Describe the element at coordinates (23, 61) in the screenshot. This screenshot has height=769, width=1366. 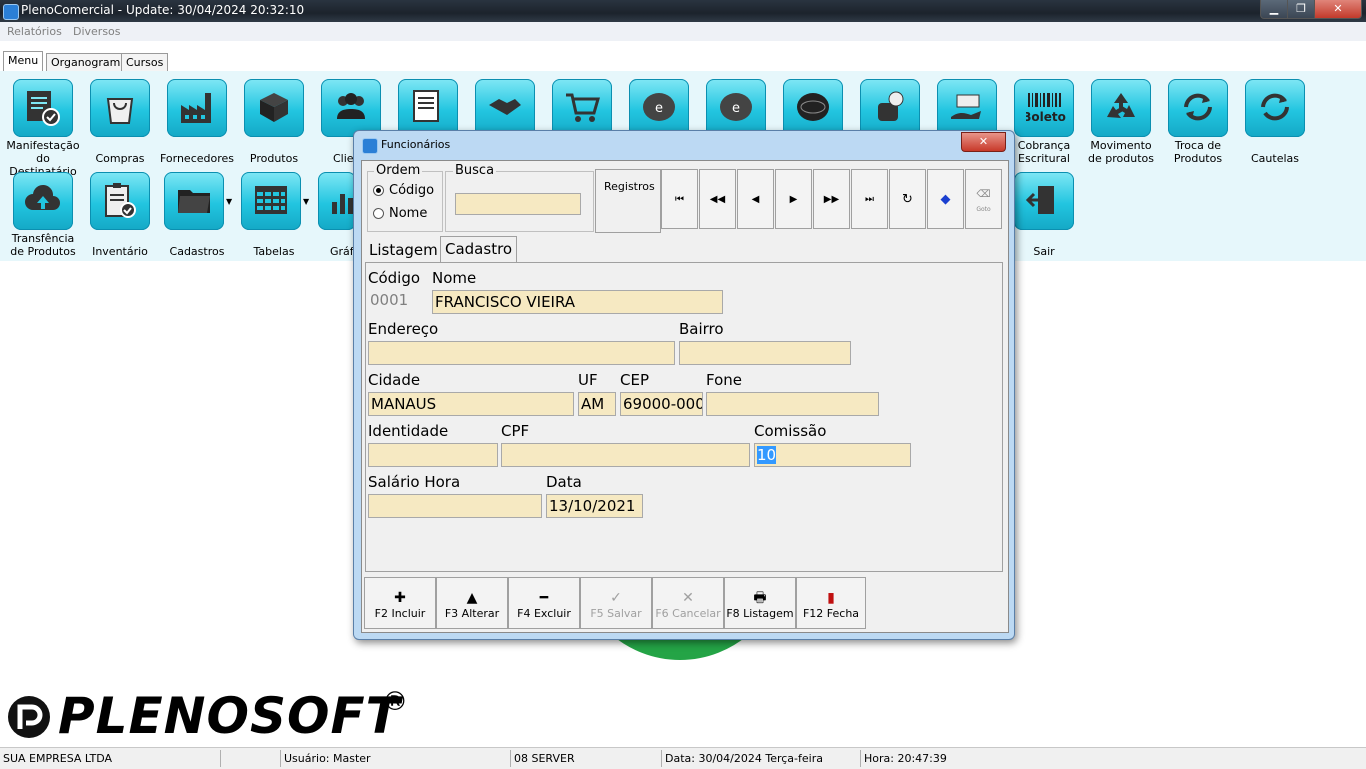
I see `tab-menu: Menu` at that location.